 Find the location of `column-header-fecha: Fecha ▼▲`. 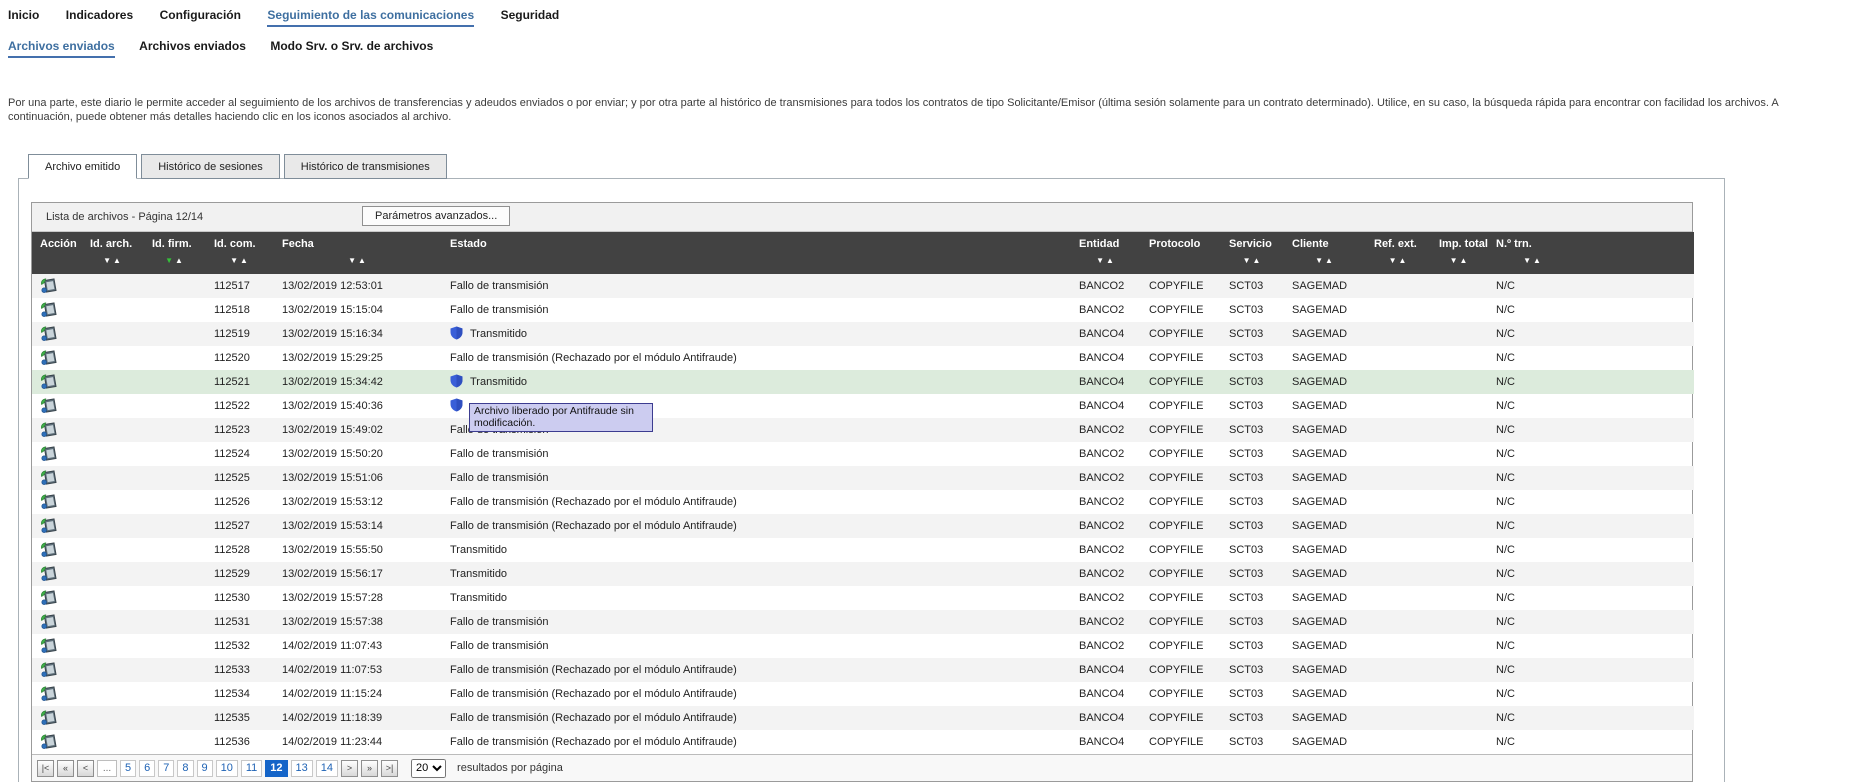

column-header-fecha: Fecha ▼▲ is located at coordinates (358, 253).